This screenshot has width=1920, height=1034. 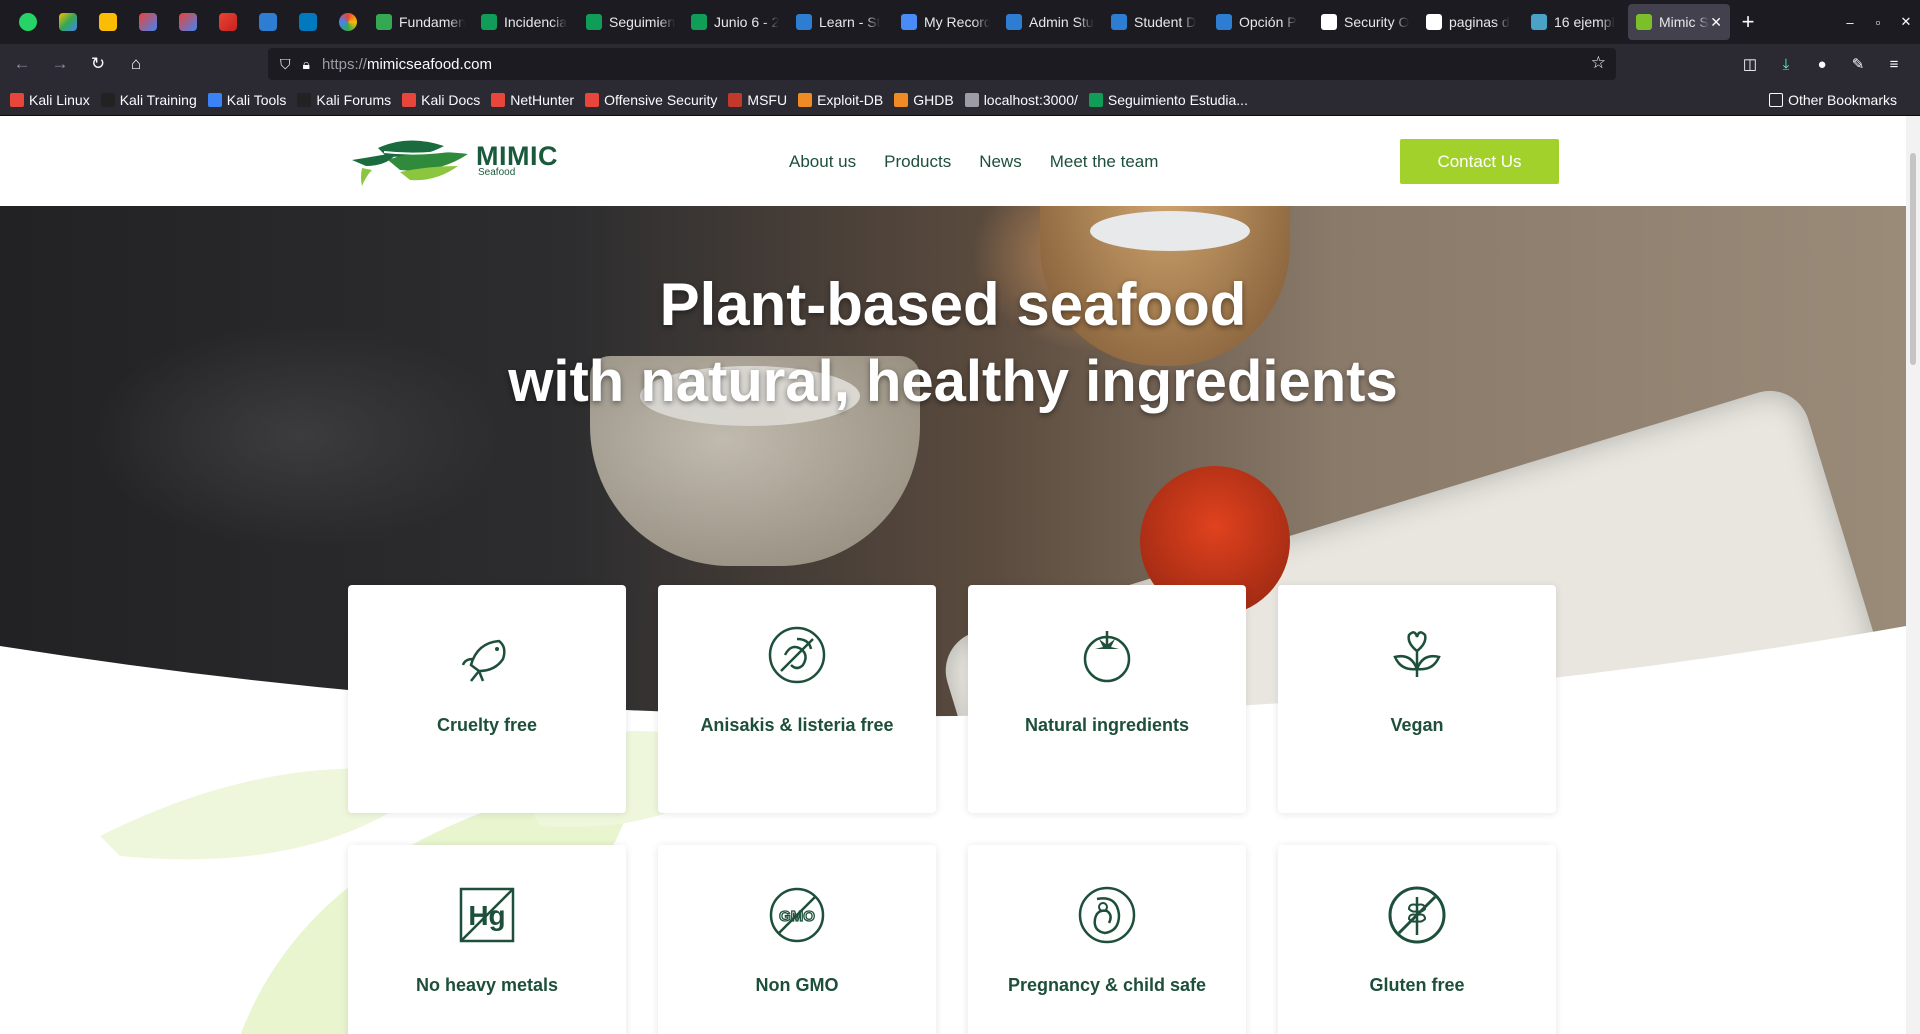 I want to click on pinned-tab-keep, so click(x=108, y=22).